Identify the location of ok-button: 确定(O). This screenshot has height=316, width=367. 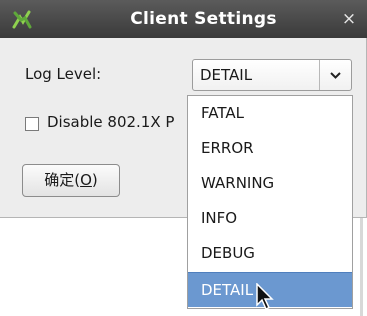
(71, 180).